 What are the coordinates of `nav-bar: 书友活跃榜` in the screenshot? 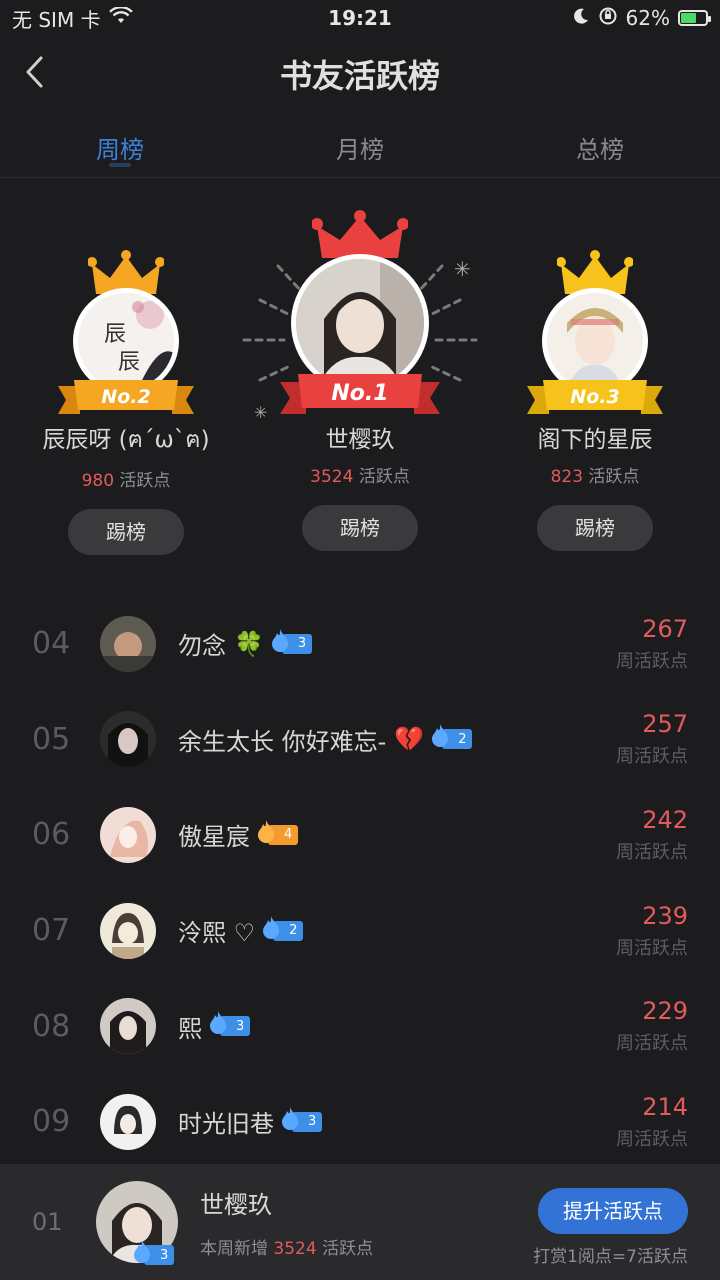 It's located at (360, 74).